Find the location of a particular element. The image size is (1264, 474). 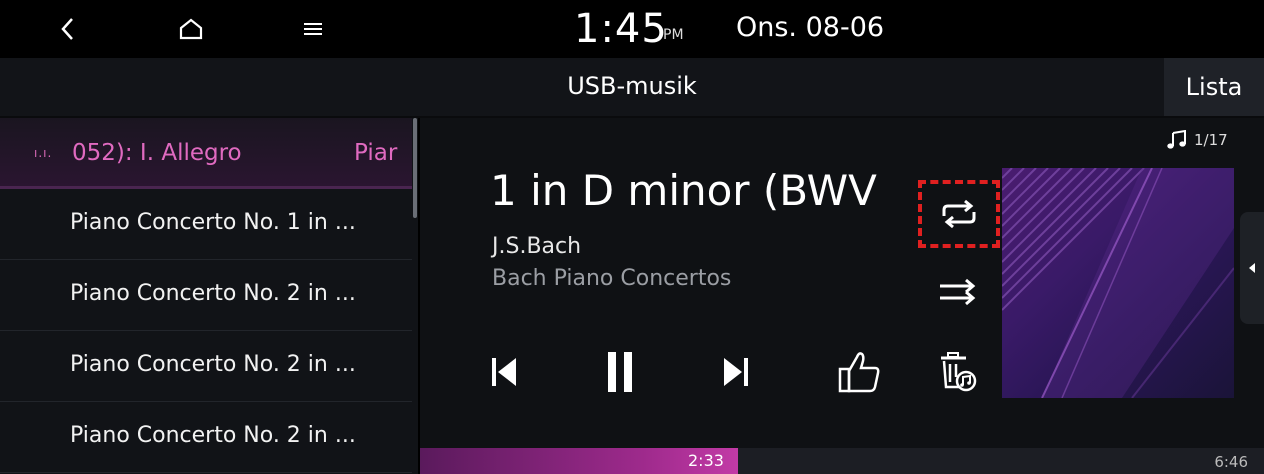

previous-icon is located at coordinates (504, 372).